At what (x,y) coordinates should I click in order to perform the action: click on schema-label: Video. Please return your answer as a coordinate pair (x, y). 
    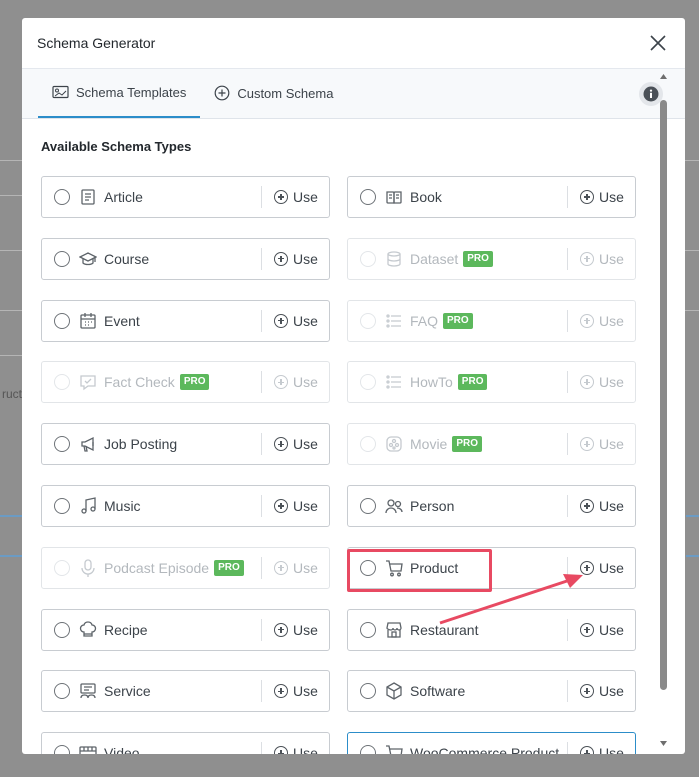
    Looking at the image, I should click on (122, 749).